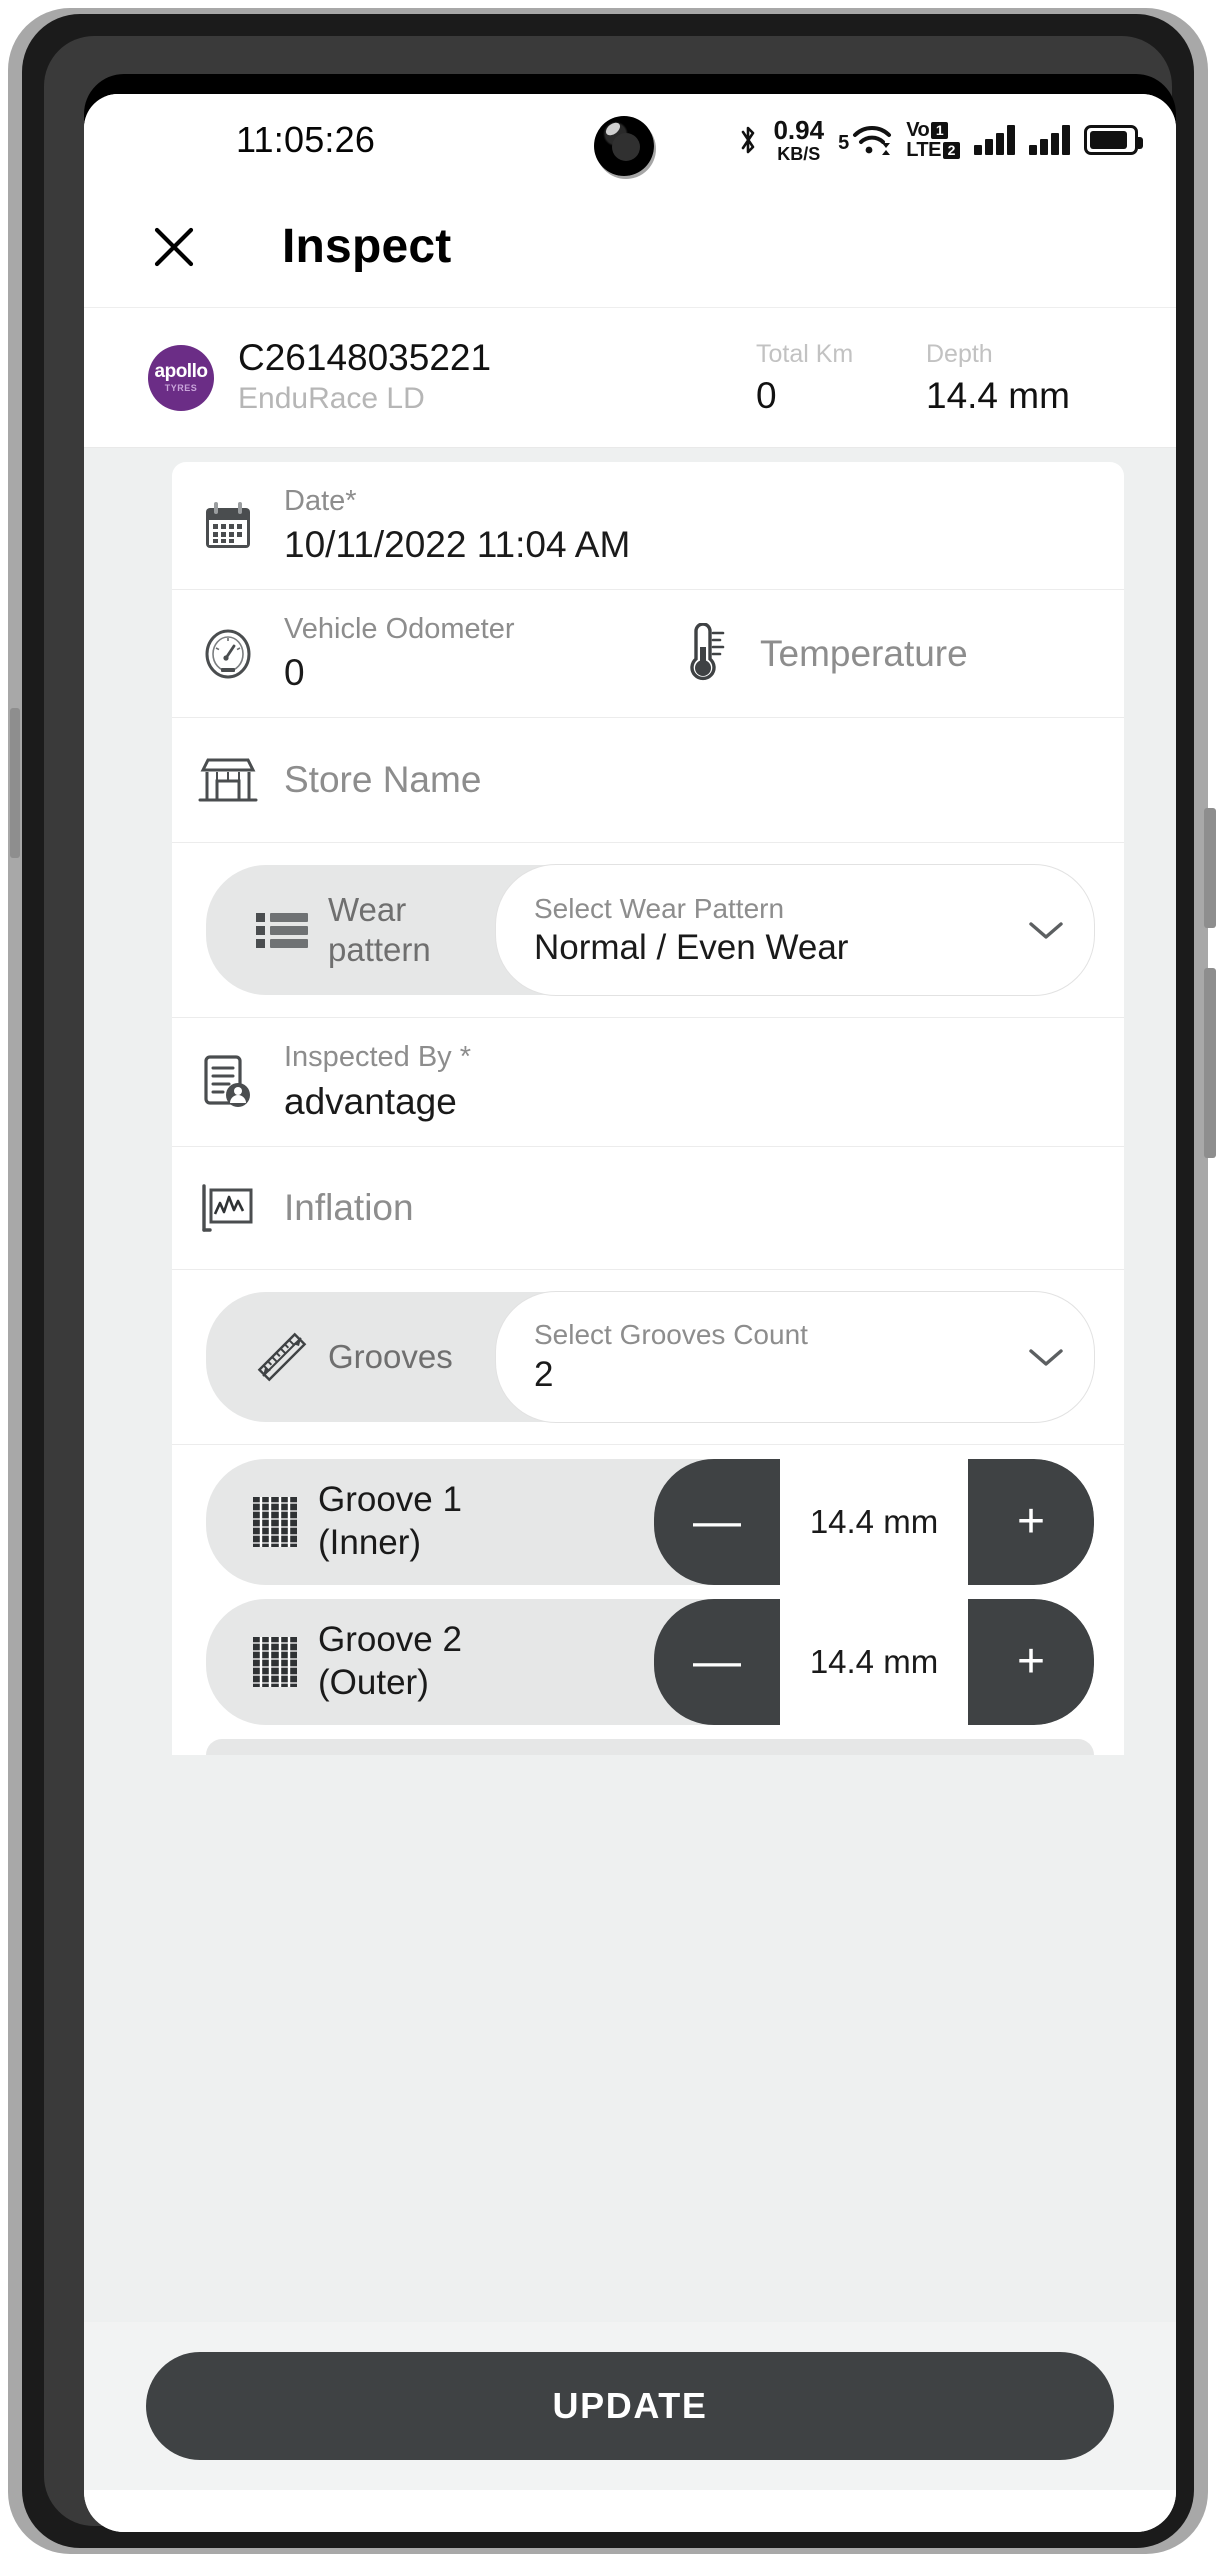 The width and height of the screenshot is (1216, 2562). I want to click on grooves-pill: Grooves Select Grooves Count 2, so click(650, 1356).